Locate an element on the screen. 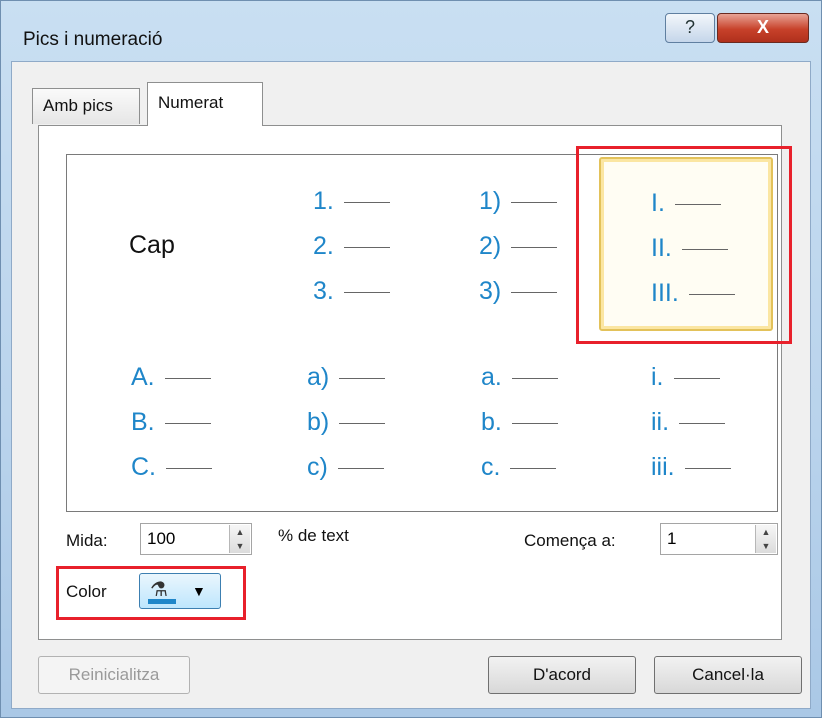 The height and width of the screenshot is (718, 822). numbering-style-arabic-period: 1. 2. 3. is located at coordinates (332, 242).